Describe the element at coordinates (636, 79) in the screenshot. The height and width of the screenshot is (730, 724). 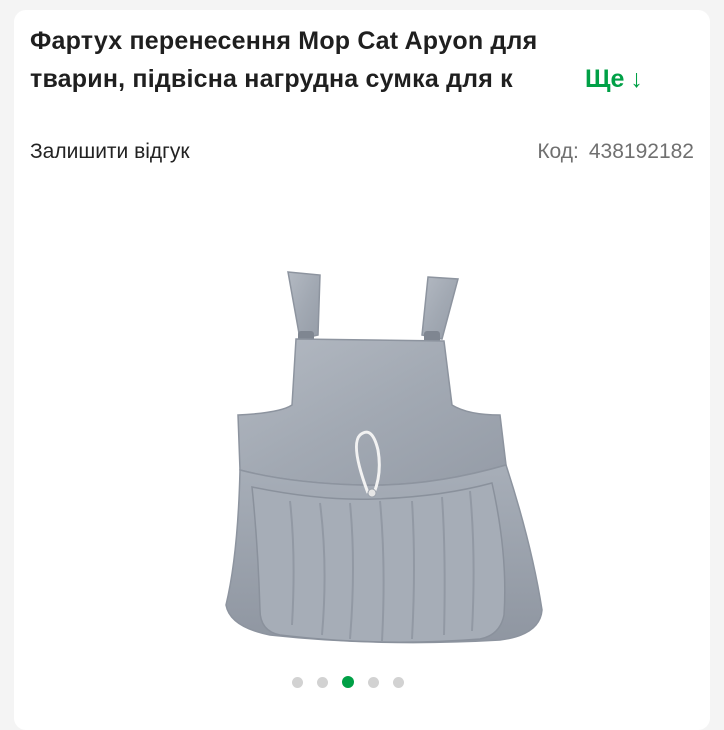
I see `arrow-down-icon: ↓` at that location.